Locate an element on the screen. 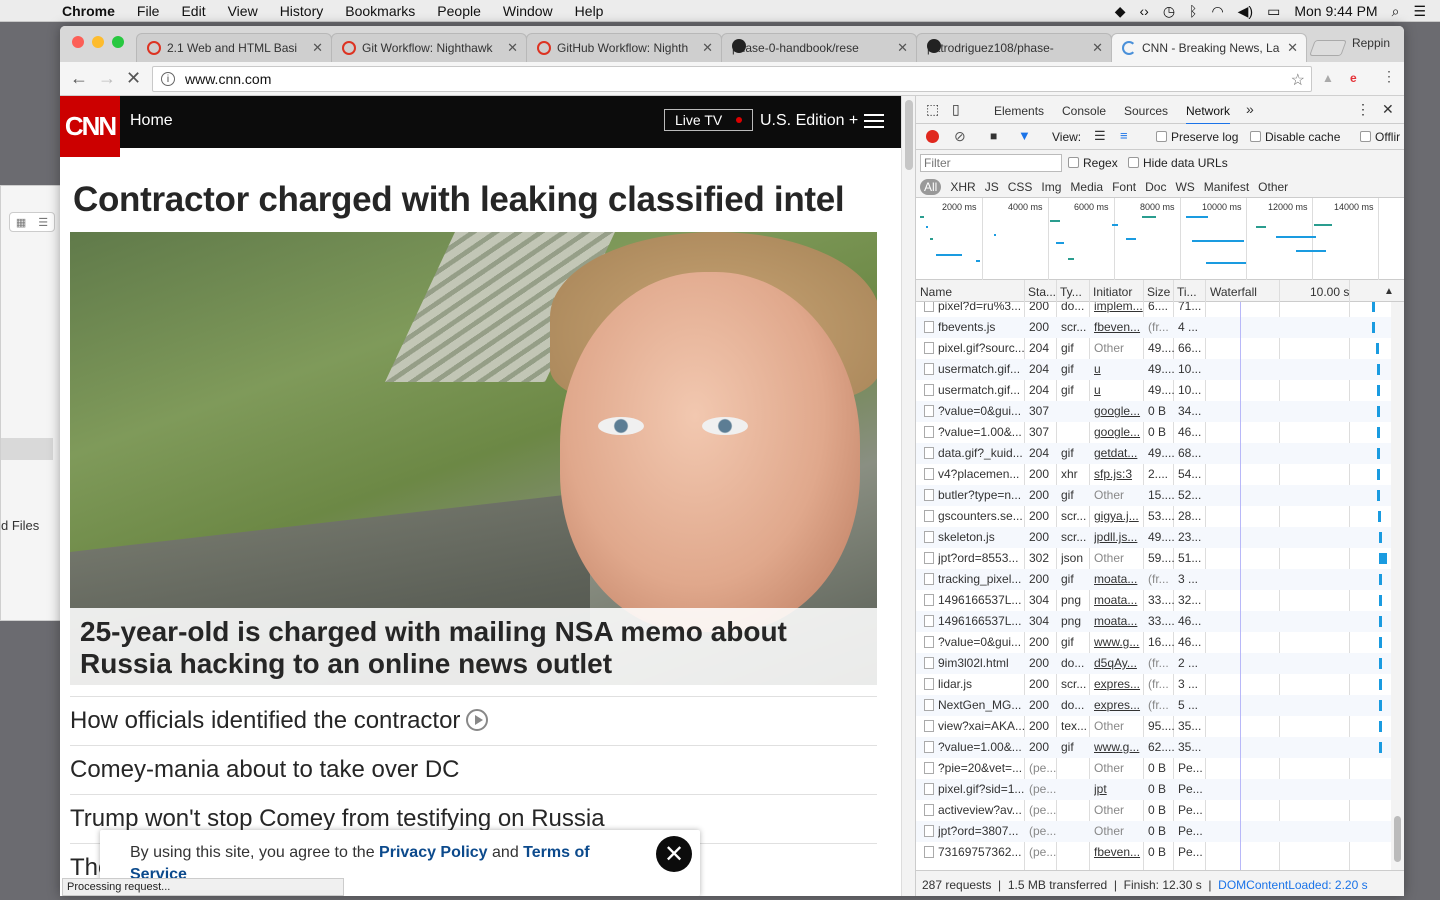 The image size is (1440, 900). extension-icon: ▲ is located at coordinates (1328, 78).